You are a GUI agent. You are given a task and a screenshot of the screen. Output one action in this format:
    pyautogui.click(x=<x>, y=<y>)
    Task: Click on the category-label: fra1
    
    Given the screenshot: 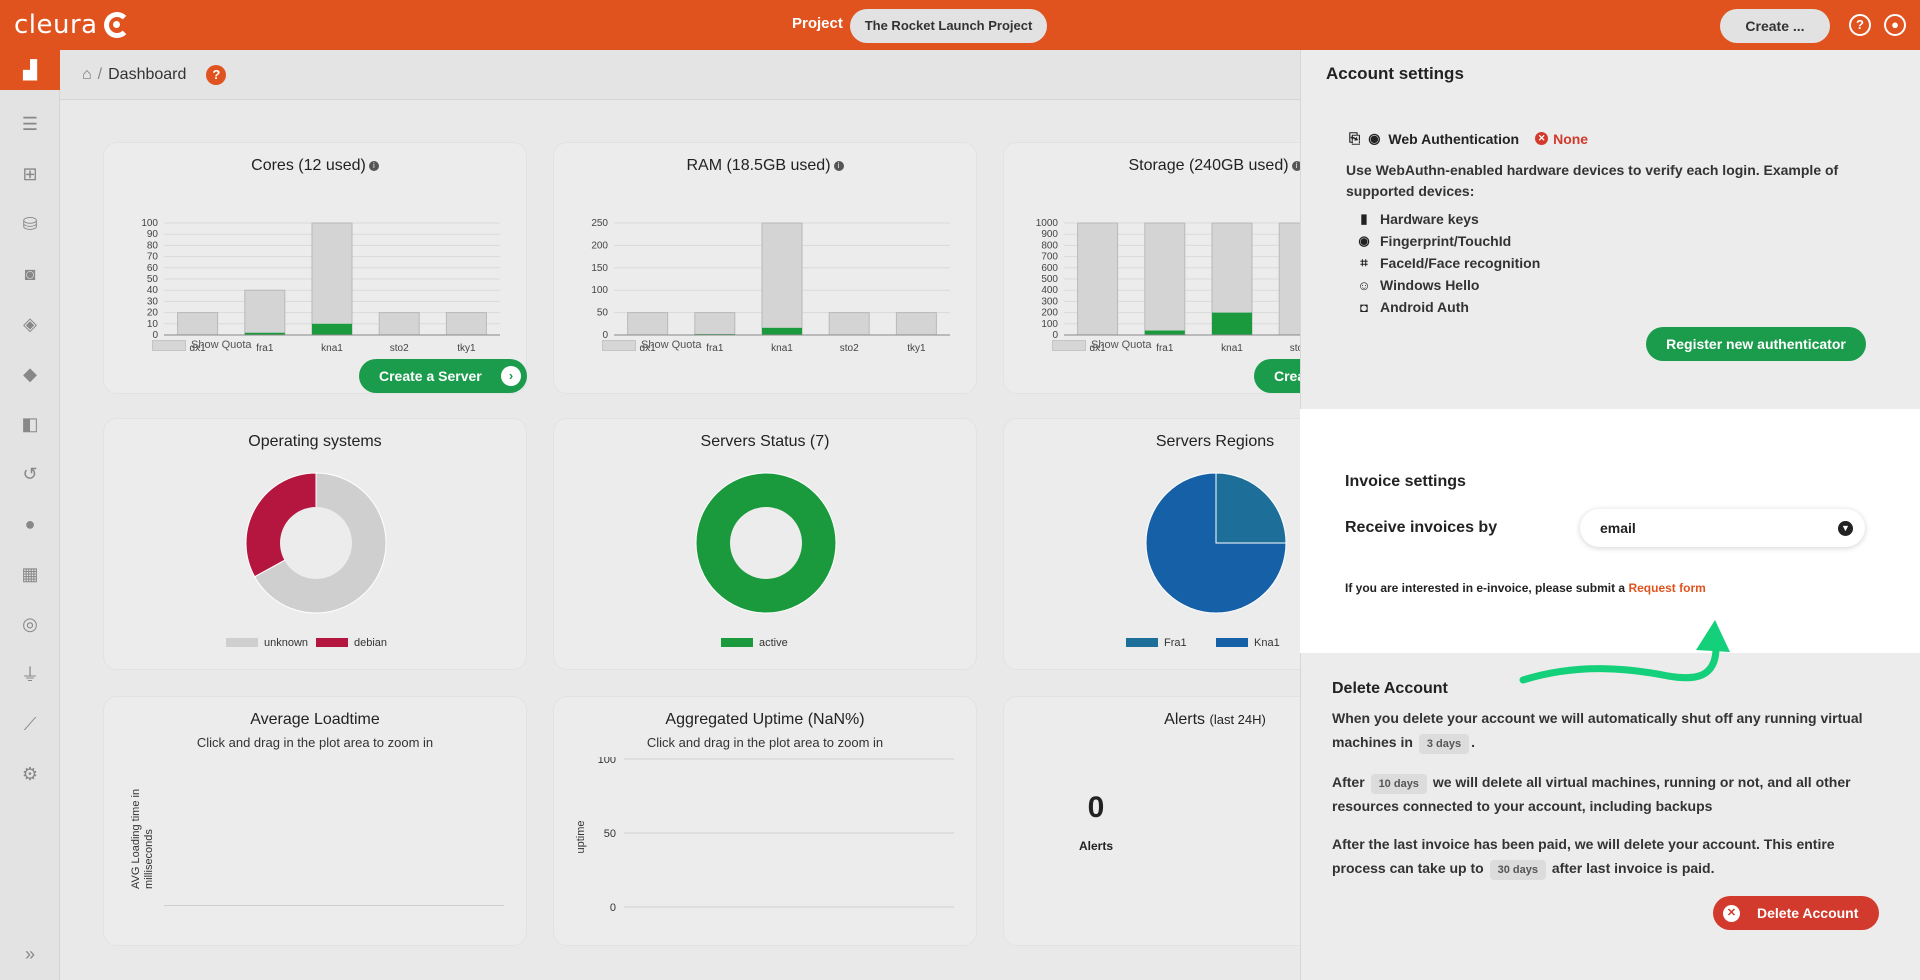 What is the action you would take?
    pyautogui.click(x=1165, y=348)
    